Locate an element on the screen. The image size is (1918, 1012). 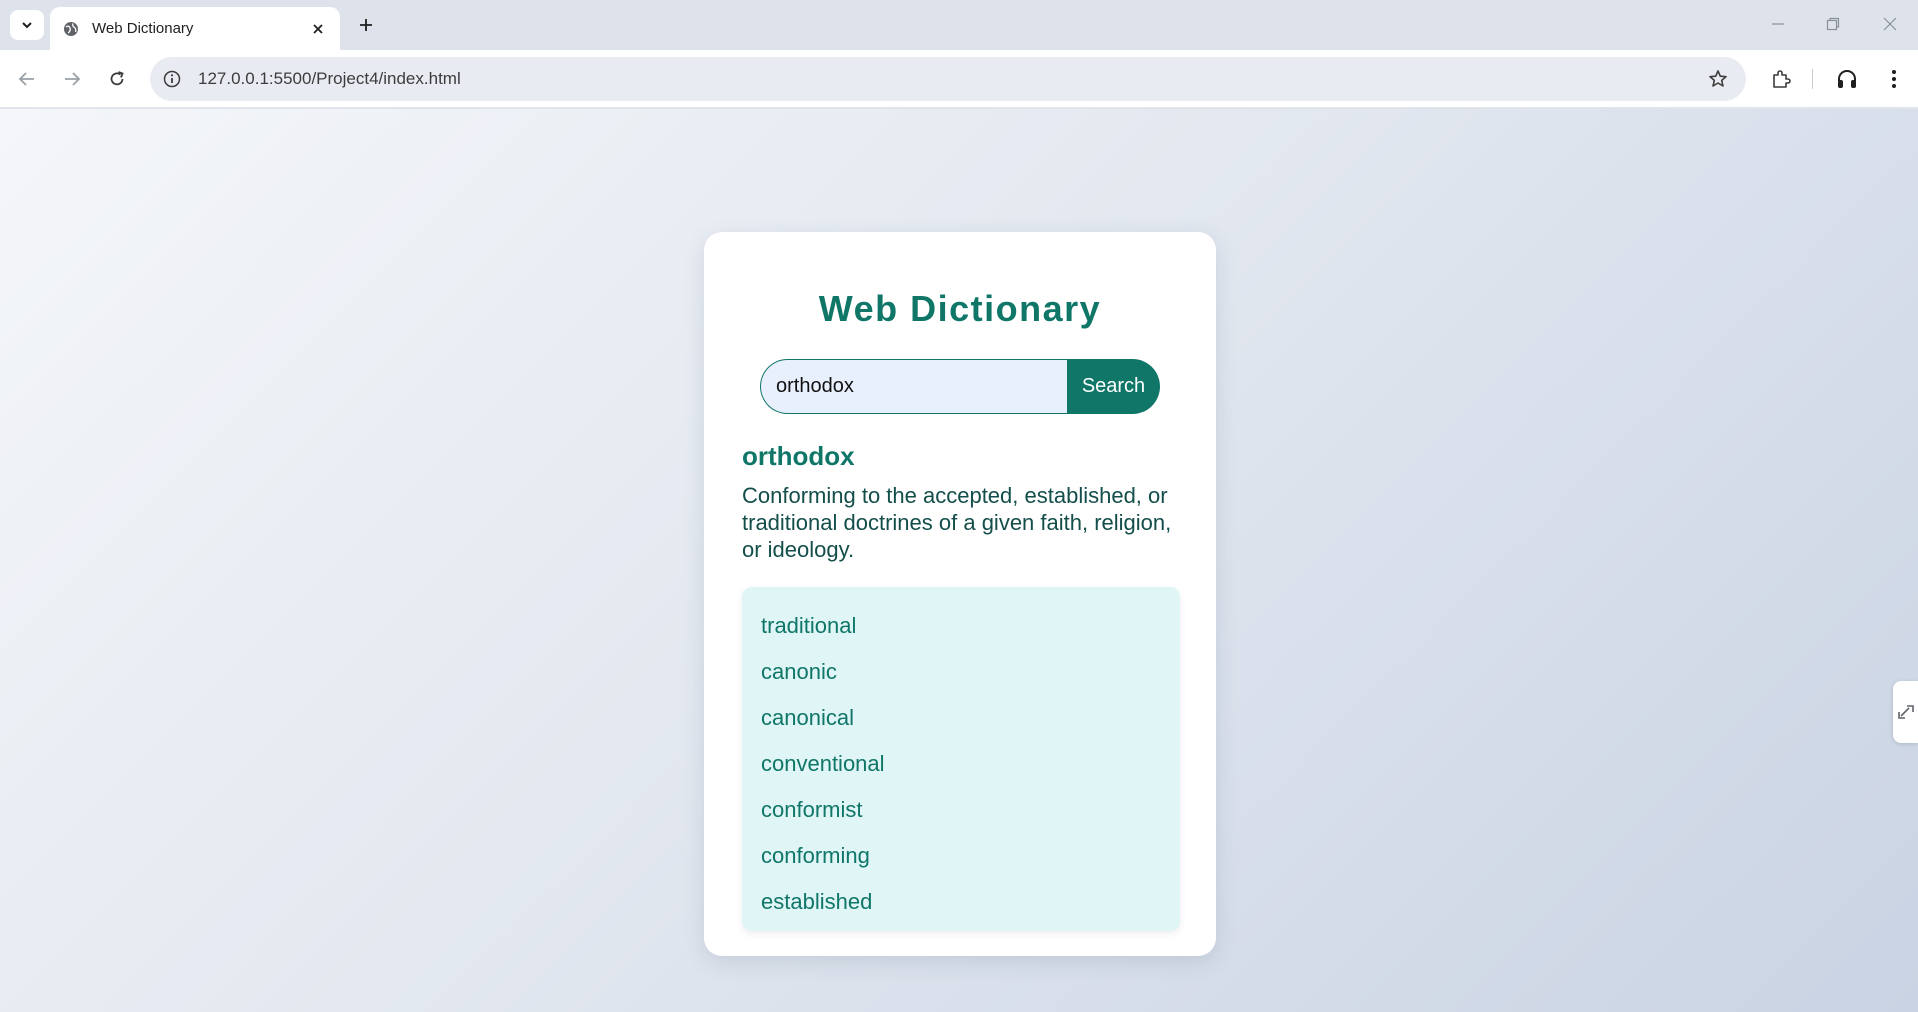
extensions-icon is located at coordinates (1781, 79).